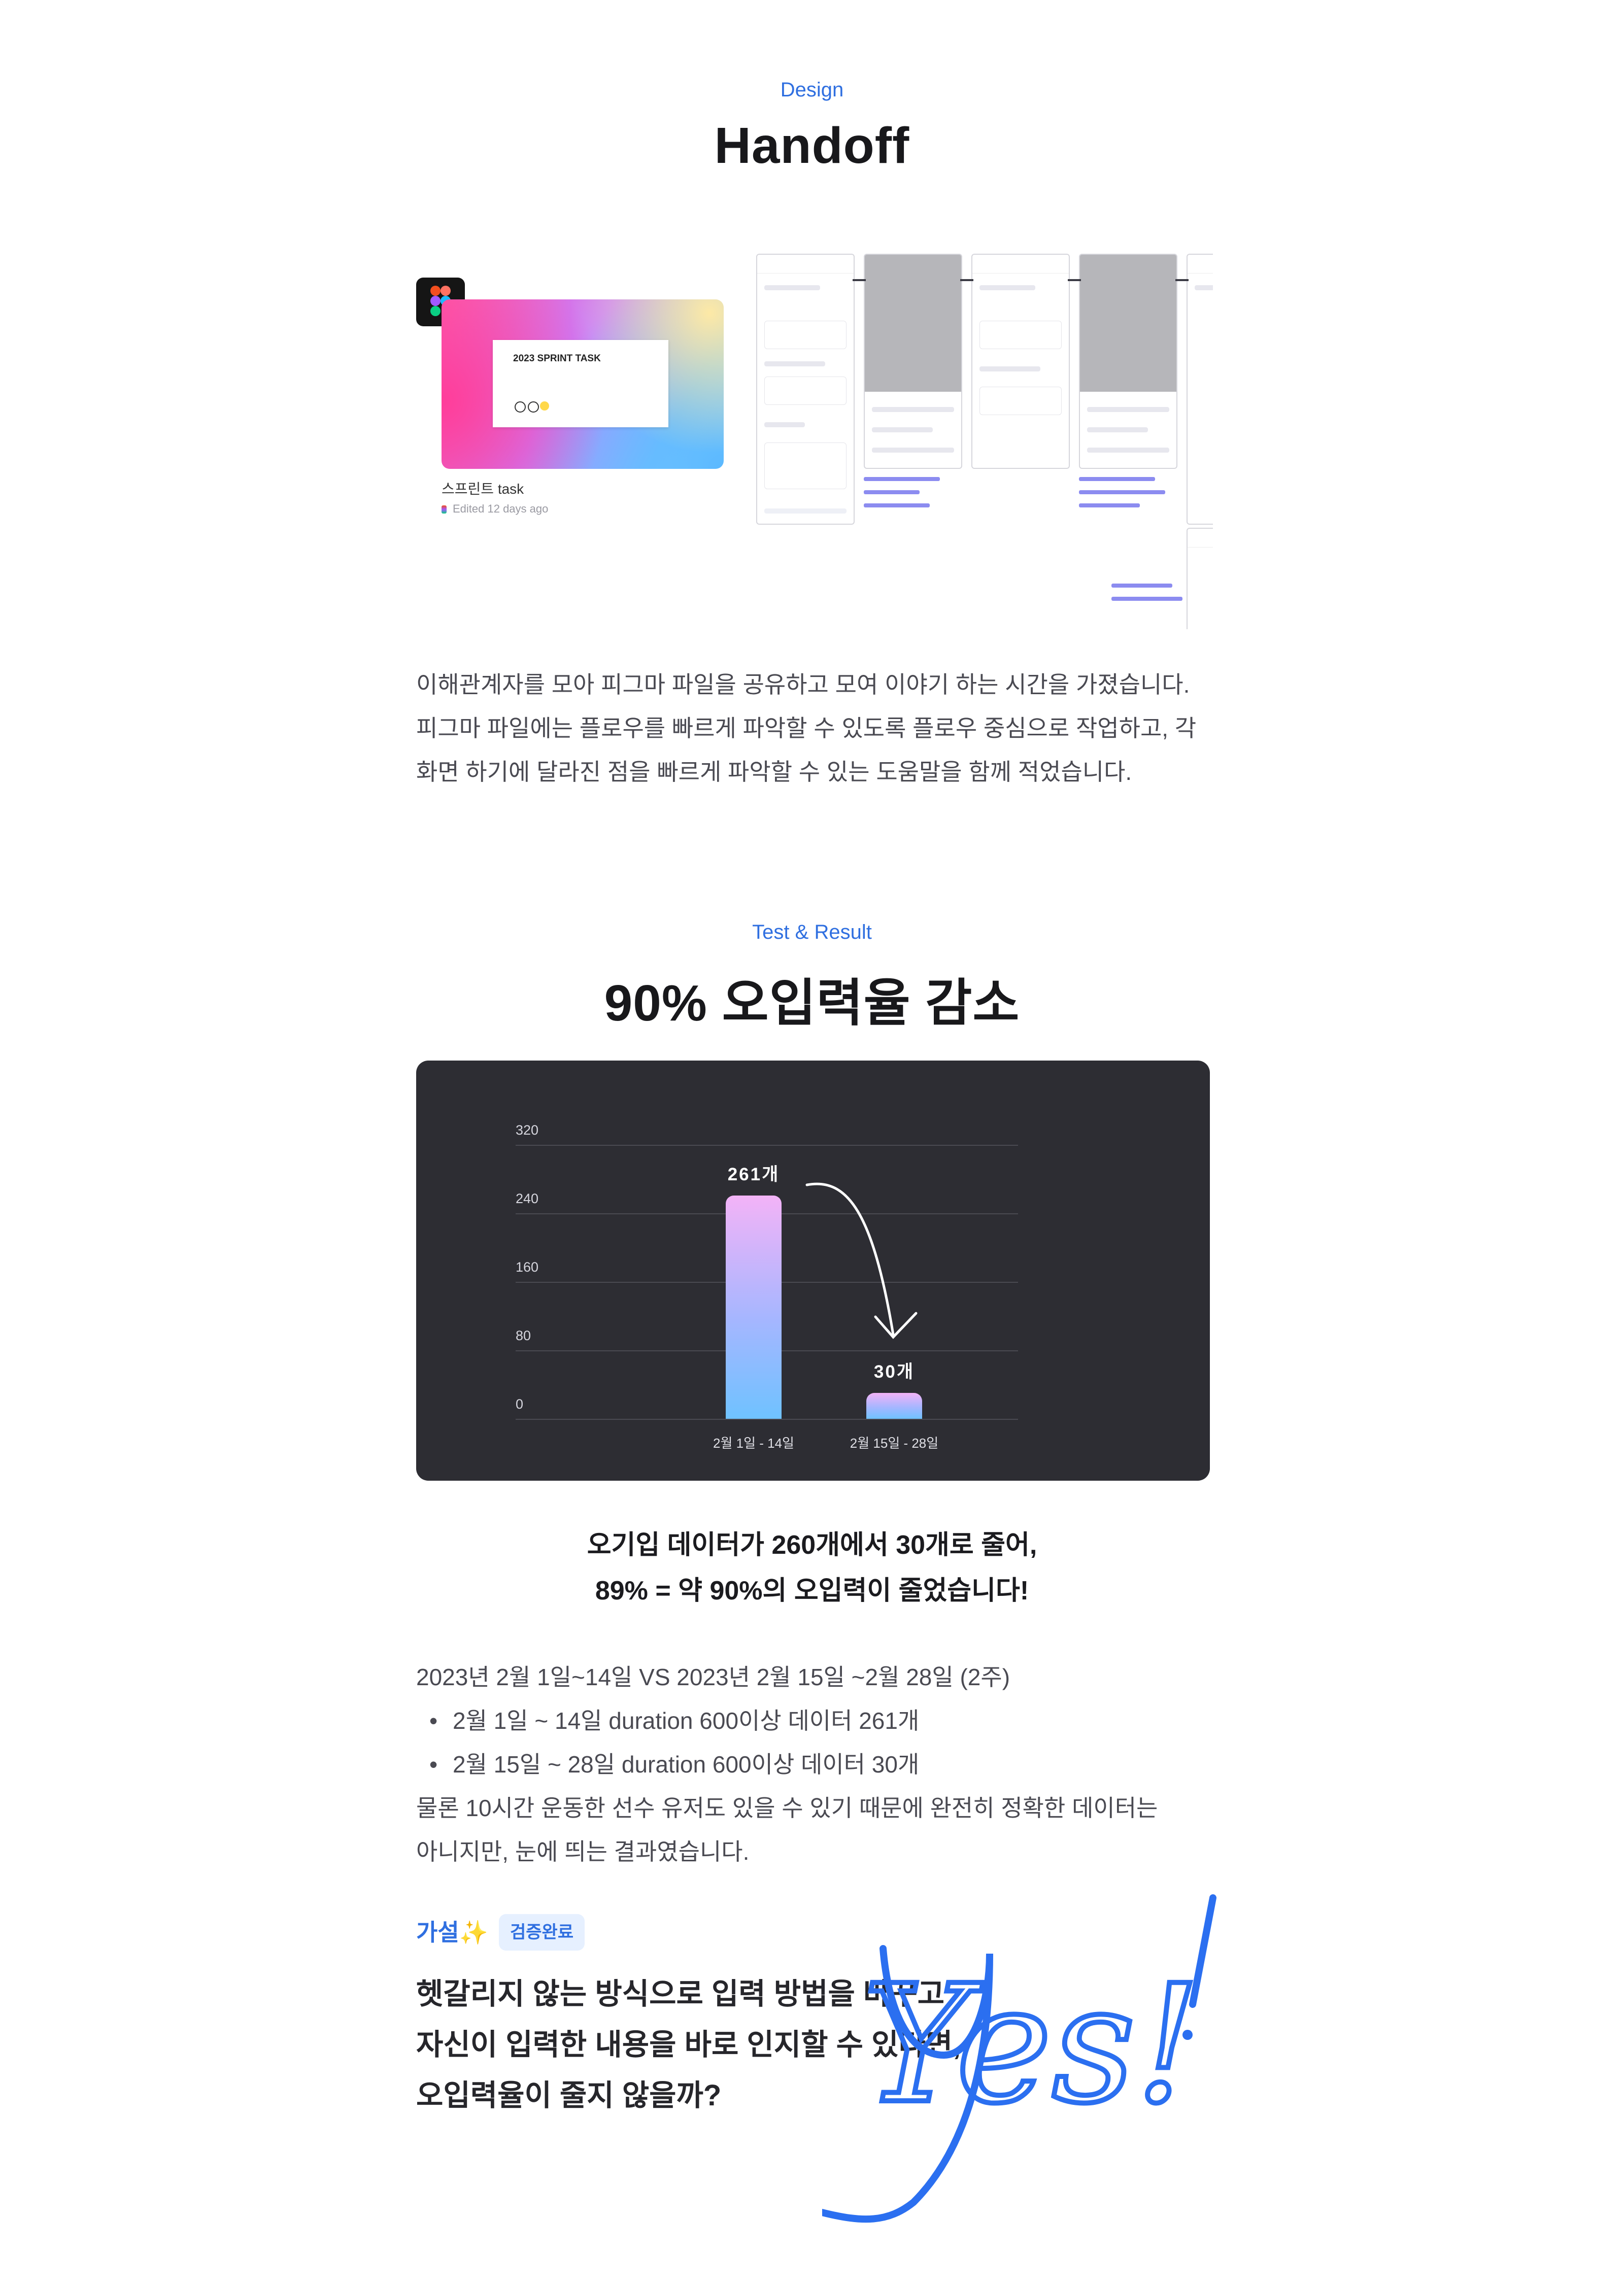 This screenshot has width=1624, height=2285. Describe the element at coordinates (812, 1545) in the screenshot. I see `conclusion-line-1: 오기입 데이터가 260개에서 30개로 줄어,` at that location.